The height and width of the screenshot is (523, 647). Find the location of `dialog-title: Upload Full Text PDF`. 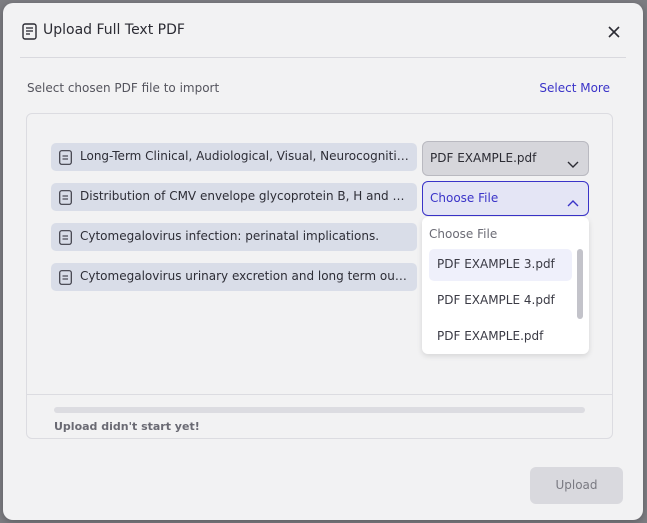

dialog-title: Upload Full Text PDF is located at coordinates (114, 30).